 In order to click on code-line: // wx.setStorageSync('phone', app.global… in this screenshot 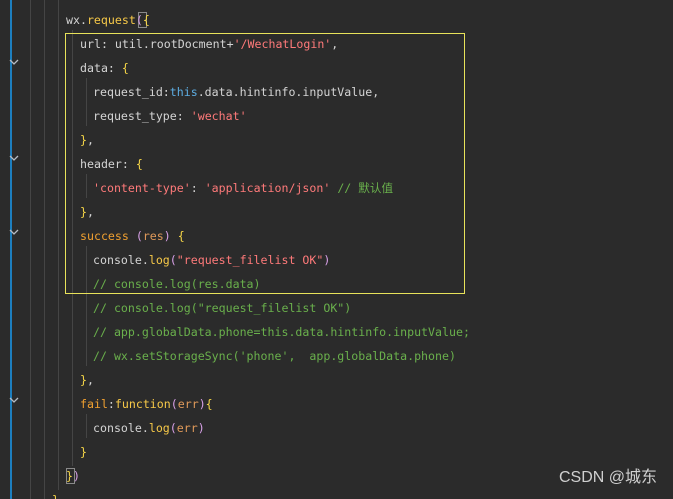, I will do `click(274, 356)`.